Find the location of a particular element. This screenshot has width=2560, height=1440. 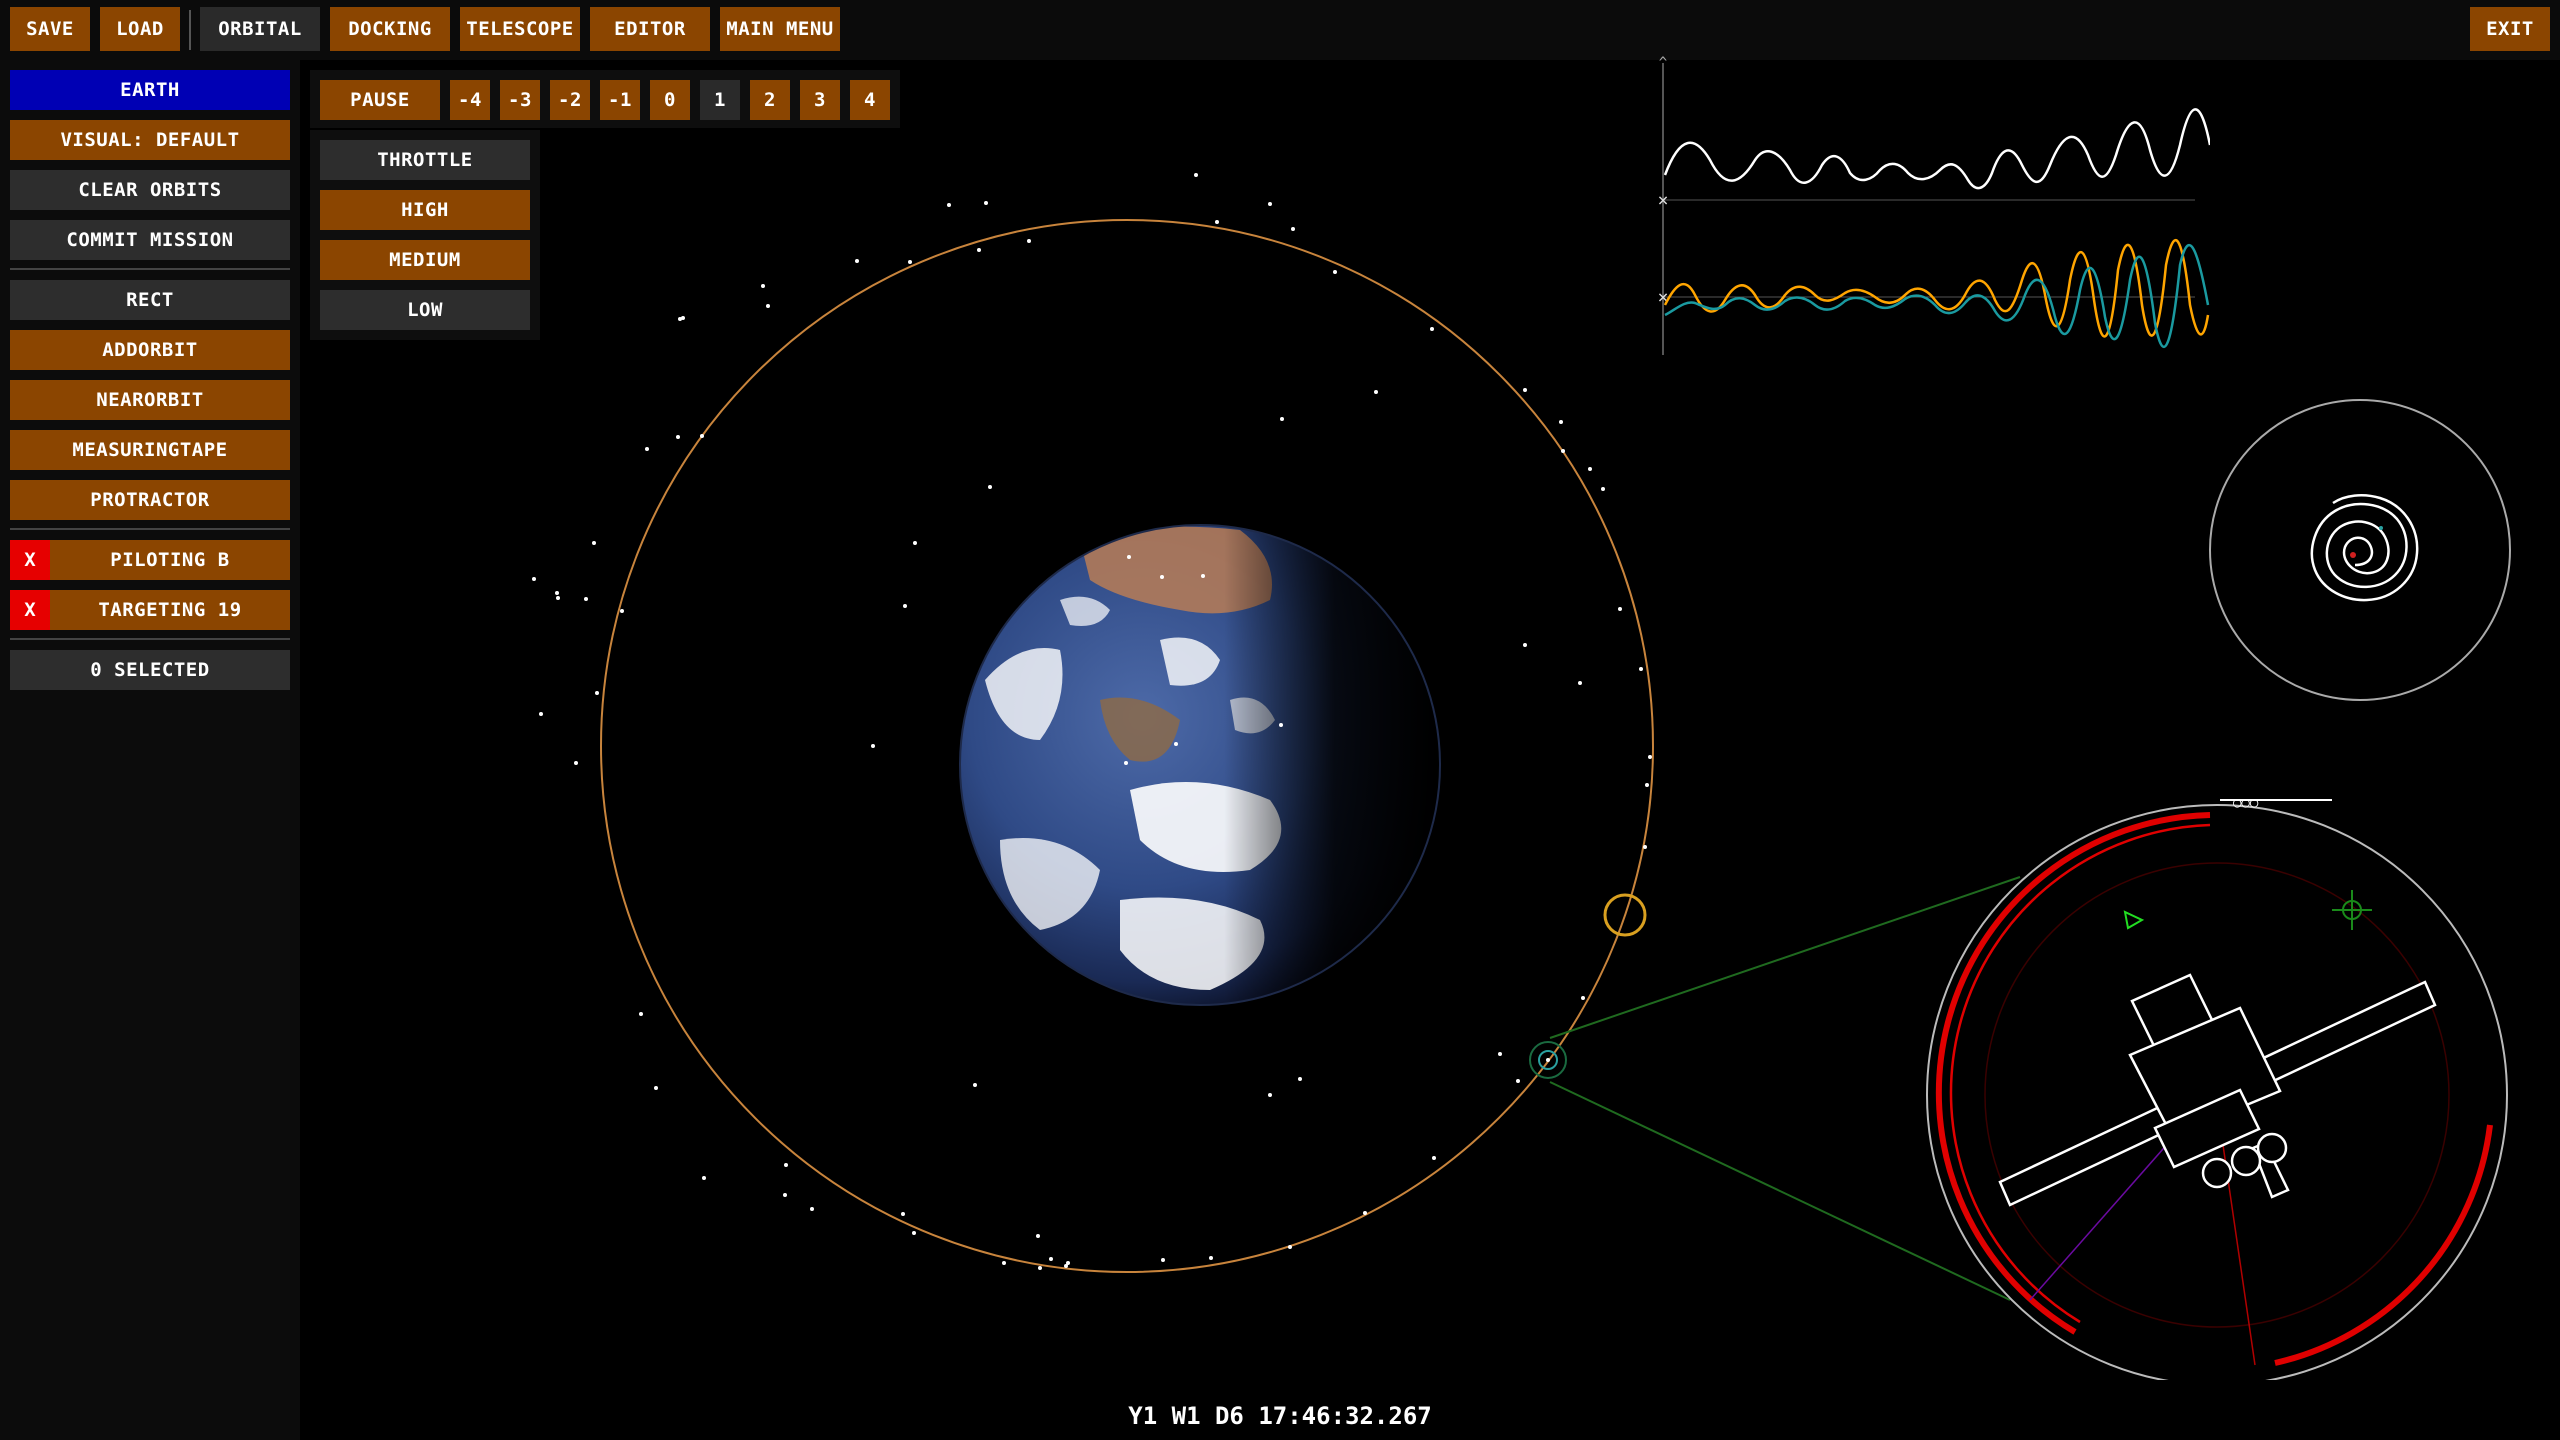

earth-body-button: EARTH is located at coordinates (150, 90).